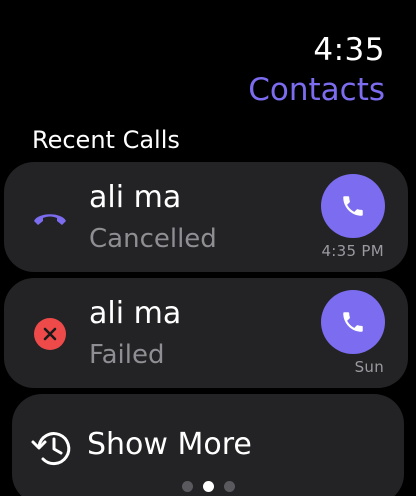 The height and width of the screenshot is (496, 416). Describe the element at coordinates (352, 251) in the screenshot. I see `call-time: 4:35 PM` at that location.